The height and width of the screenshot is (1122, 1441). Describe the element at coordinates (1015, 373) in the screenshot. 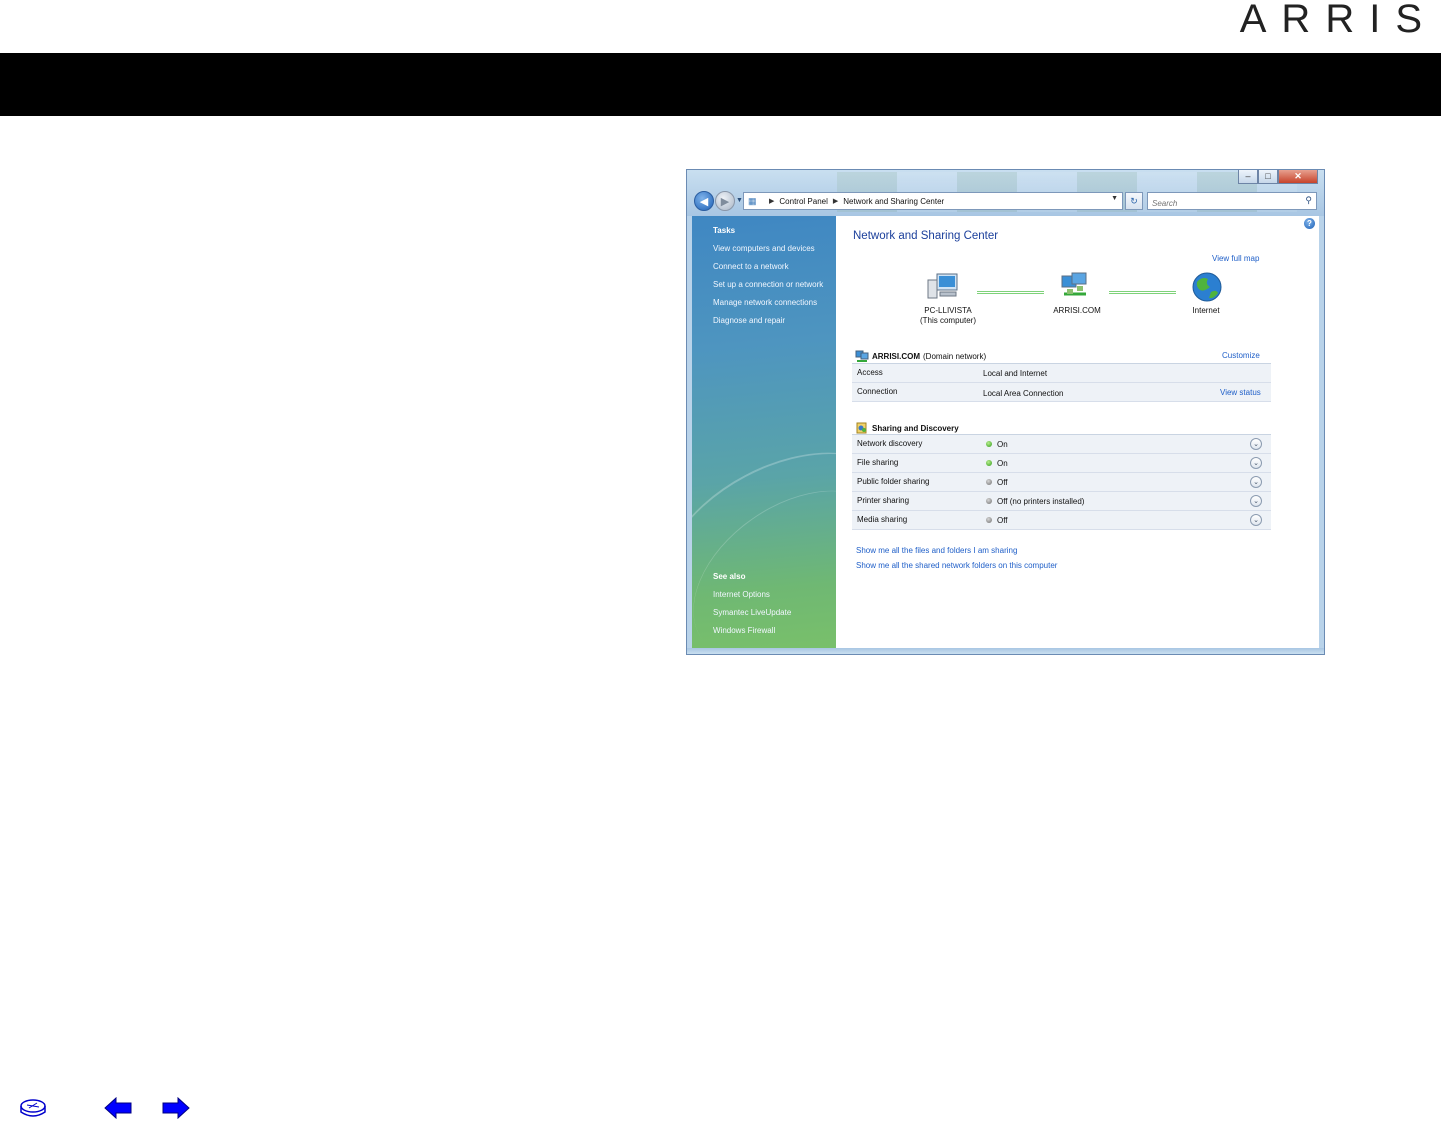

I see `row-value: Local and Internet` at that location.